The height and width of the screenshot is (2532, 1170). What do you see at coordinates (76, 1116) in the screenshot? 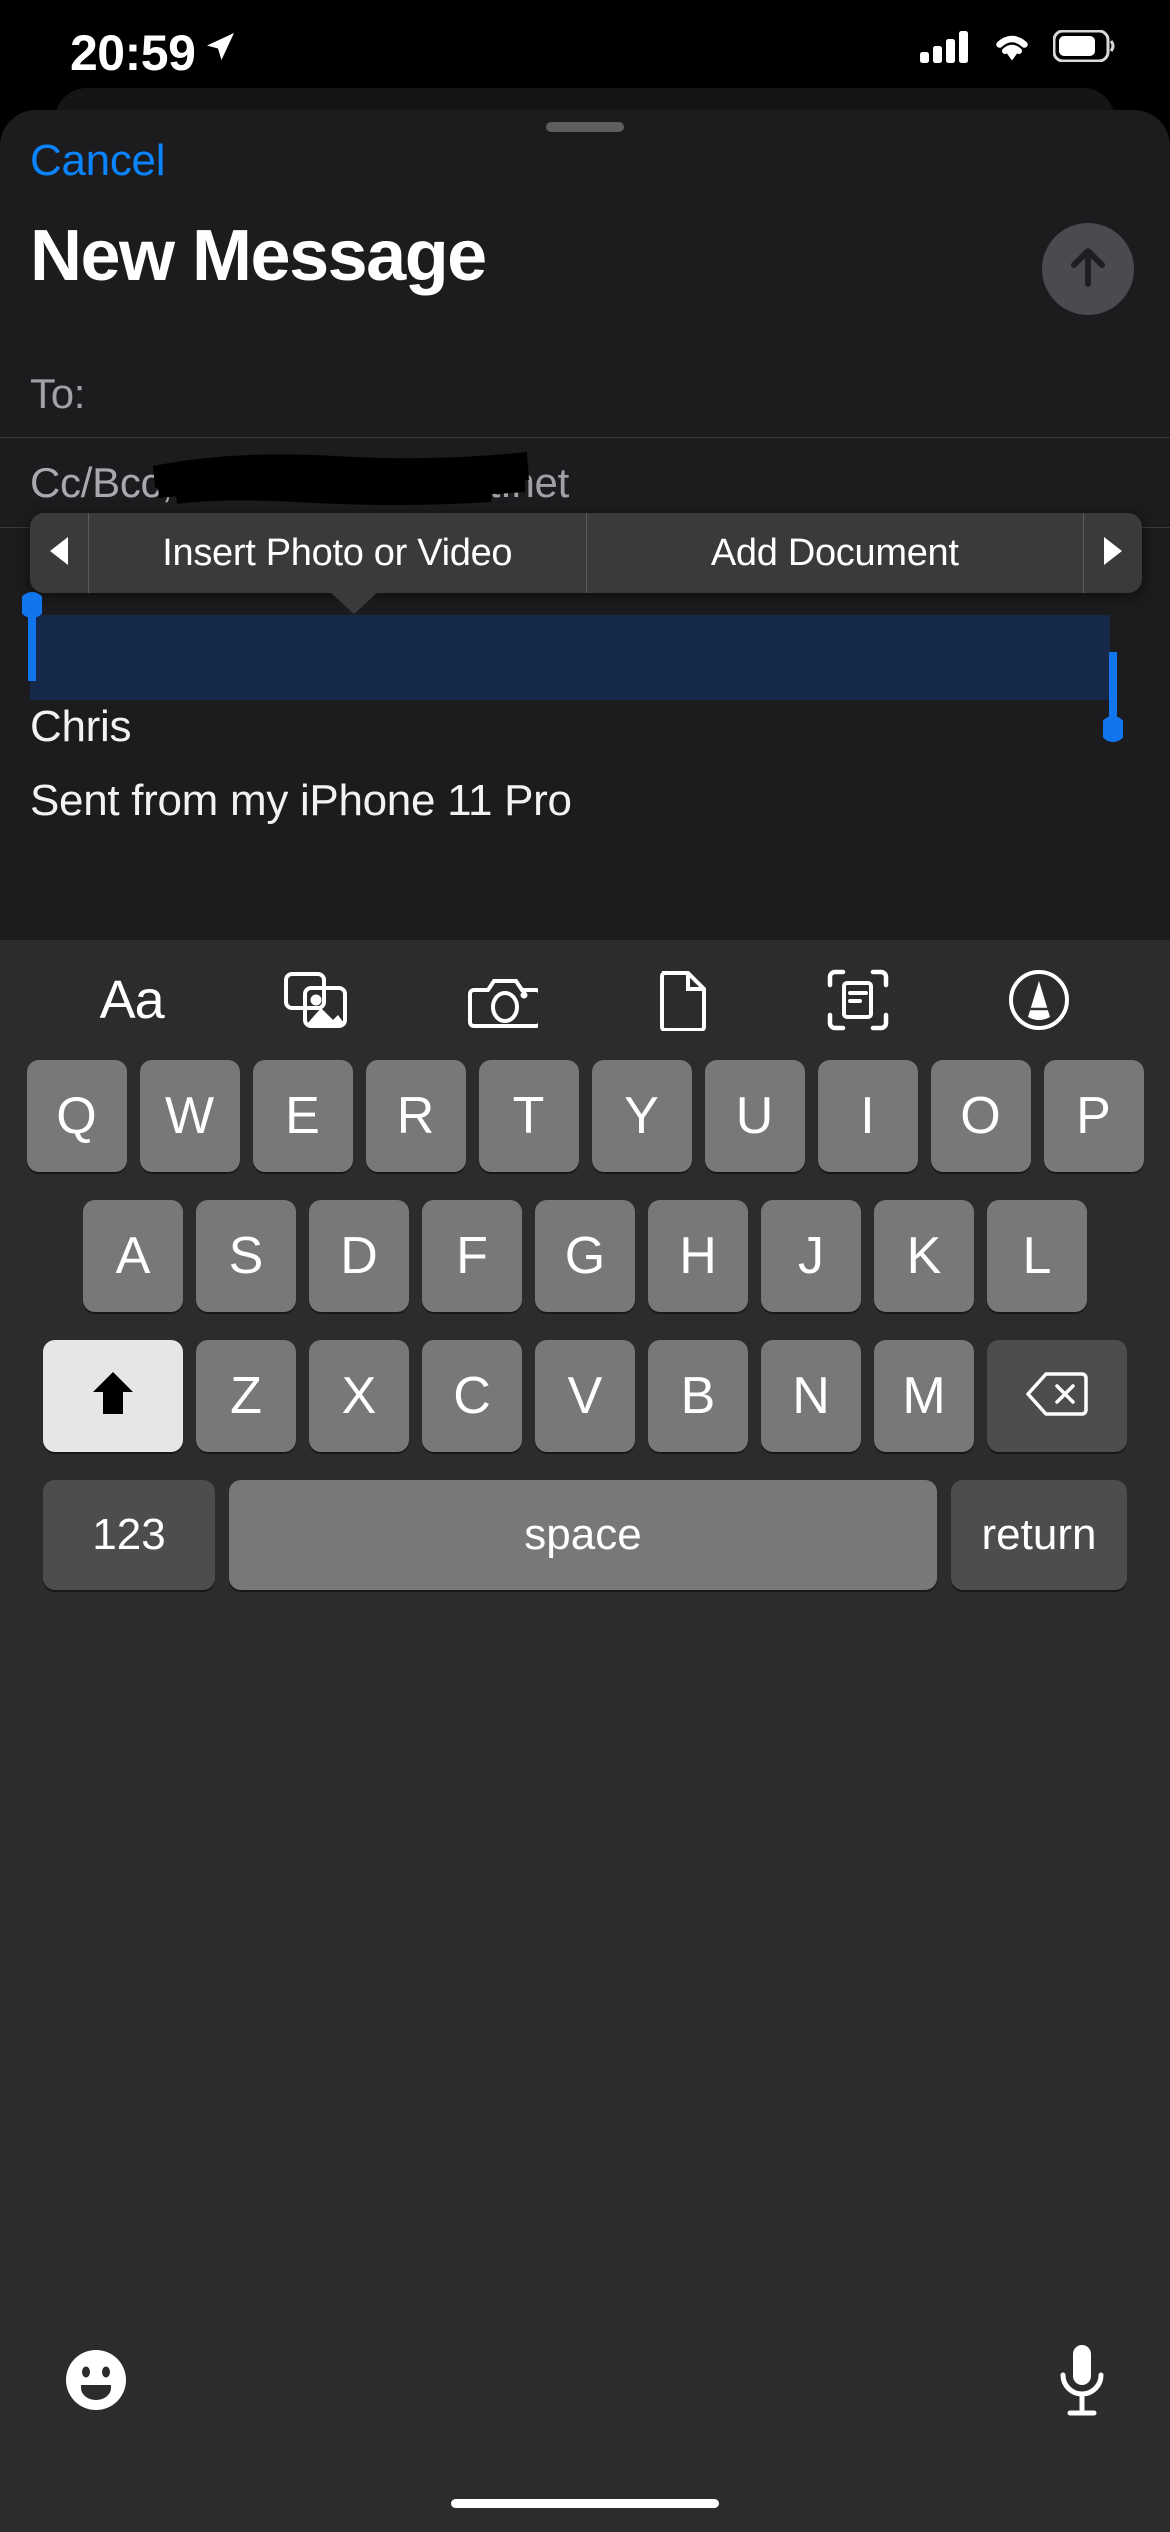
I see `key-q: Q` at bounding box center [76, 1116].